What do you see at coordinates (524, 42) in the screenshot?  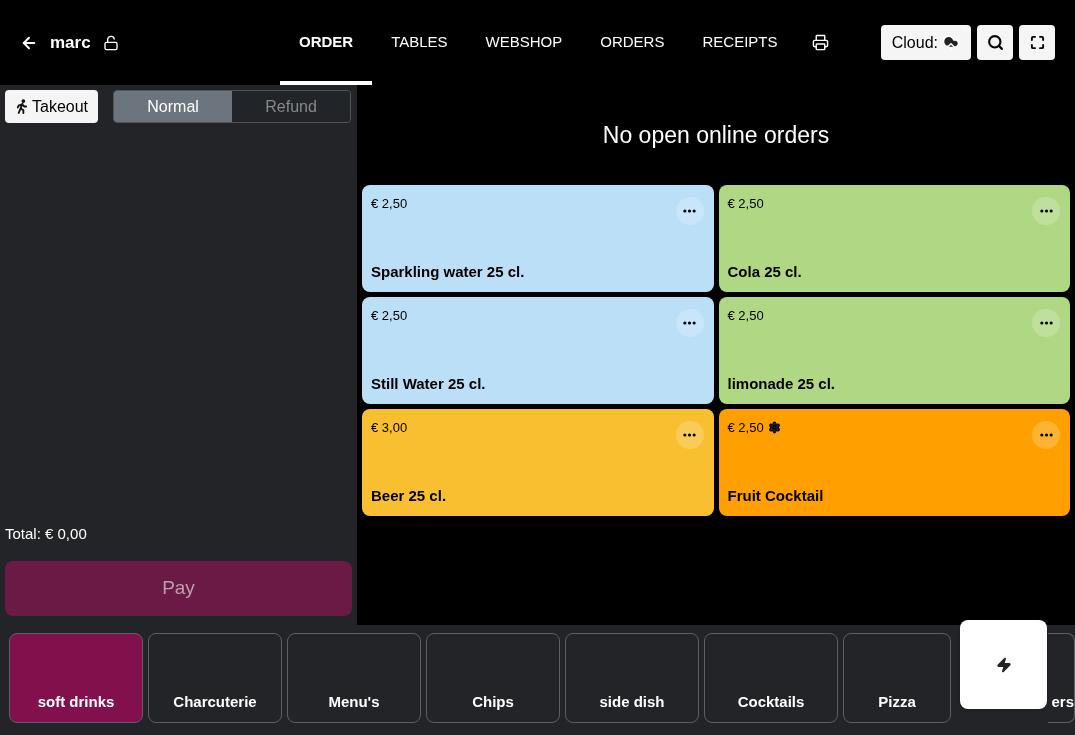 I see `nav-tab: WEBSHOP` at bounding box center [524, 42].